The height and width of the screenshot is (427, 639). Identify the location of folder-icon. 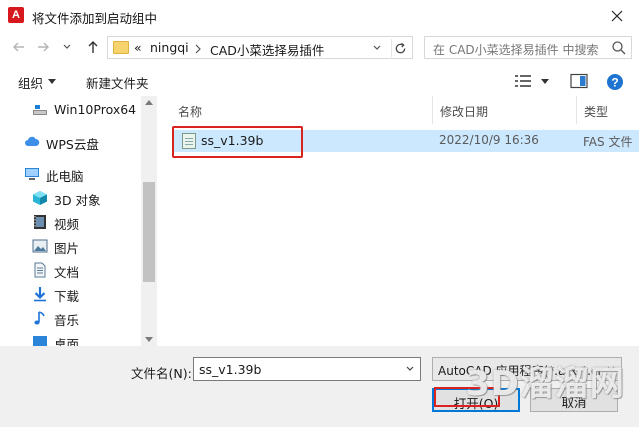
(121, 47).